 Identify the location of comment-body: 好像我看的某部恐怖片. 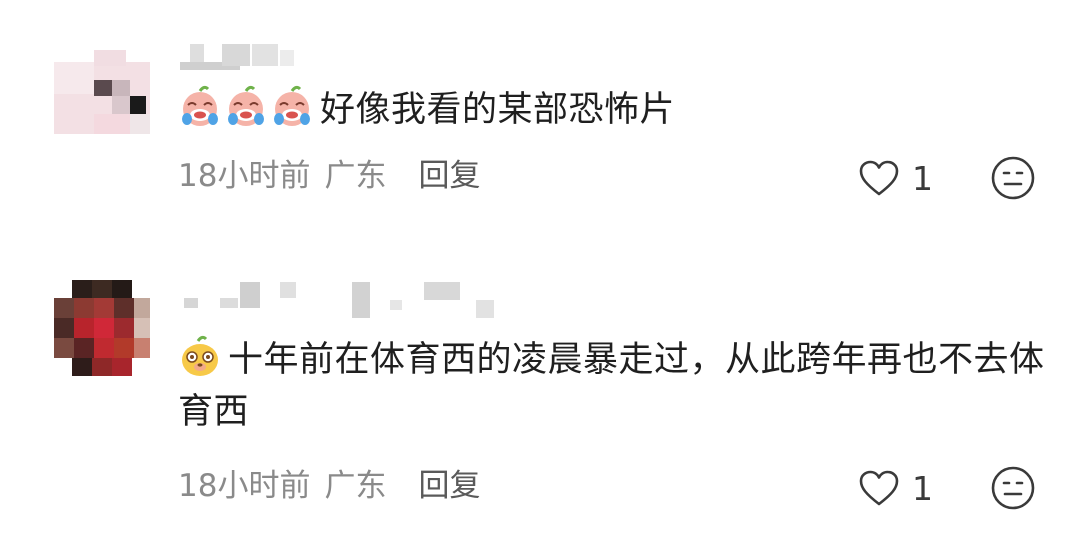
(498, 110).